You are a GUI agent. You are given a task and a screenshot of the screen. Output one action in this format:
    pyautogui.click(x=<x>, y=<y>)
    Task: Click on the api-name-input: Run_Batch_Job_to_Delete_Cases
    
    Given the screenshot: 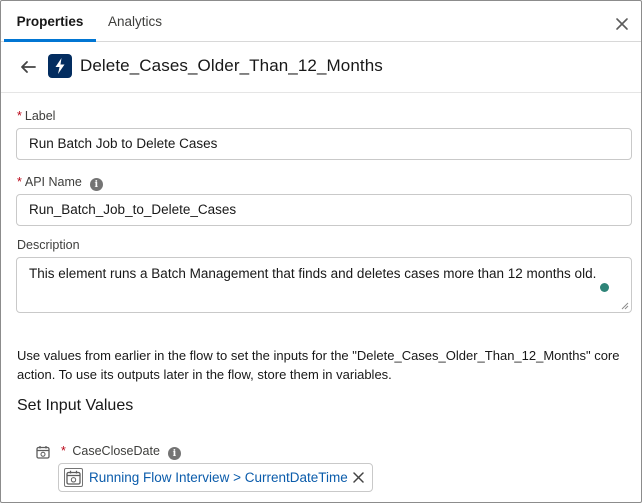 What is the action you would take?
    pyautogui.click(x=324, y=210)
    